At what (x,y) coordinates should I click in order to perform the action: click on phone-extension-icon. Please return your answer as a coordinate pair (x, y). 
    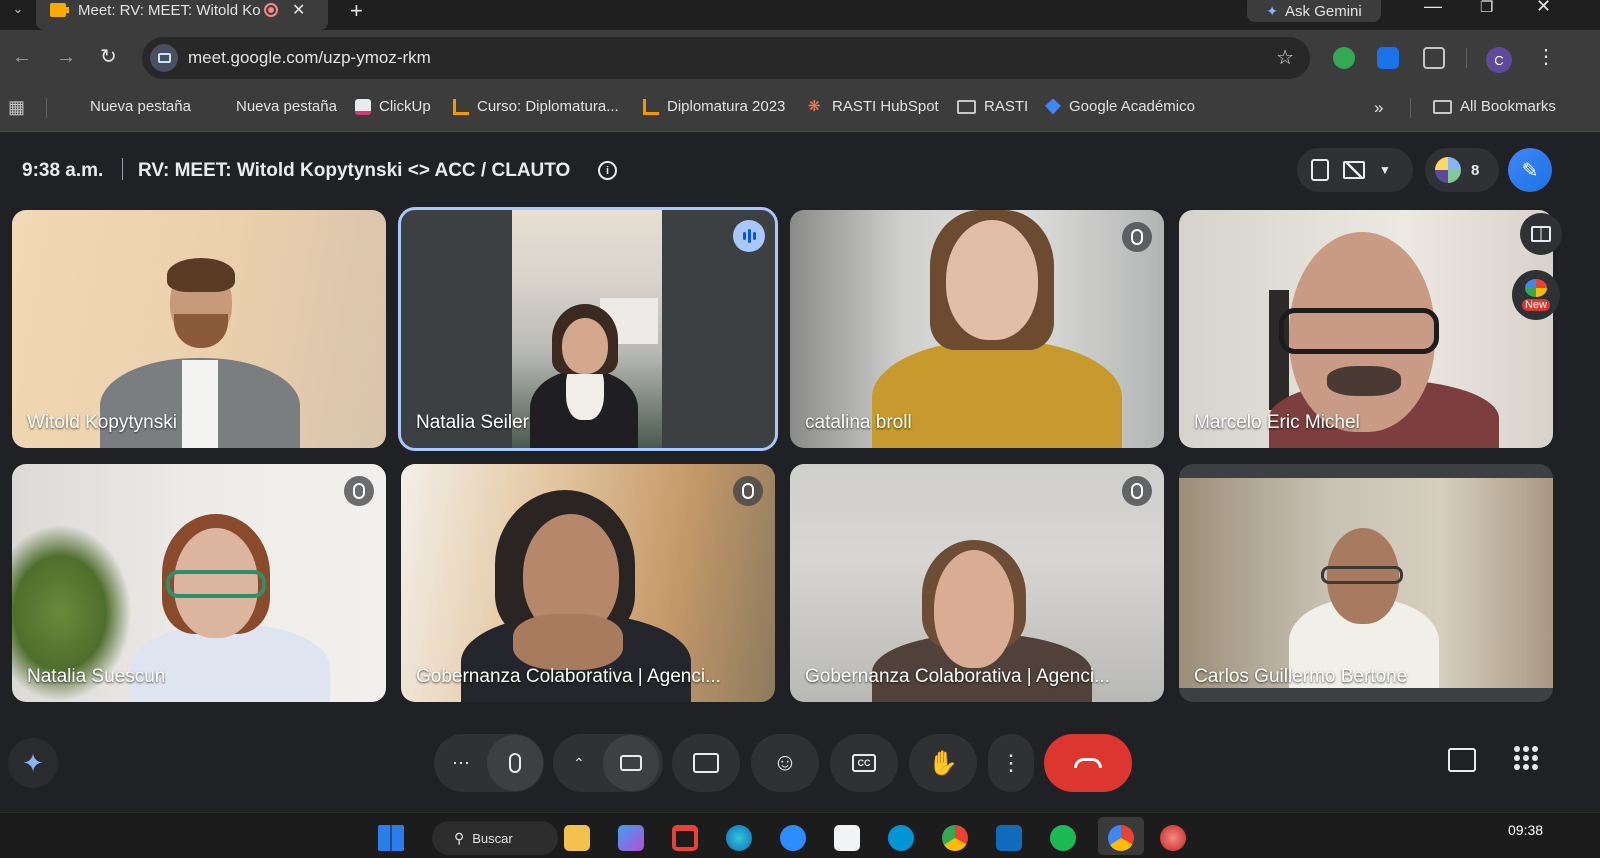
    Looking at the image, I should click on (1388, 58).